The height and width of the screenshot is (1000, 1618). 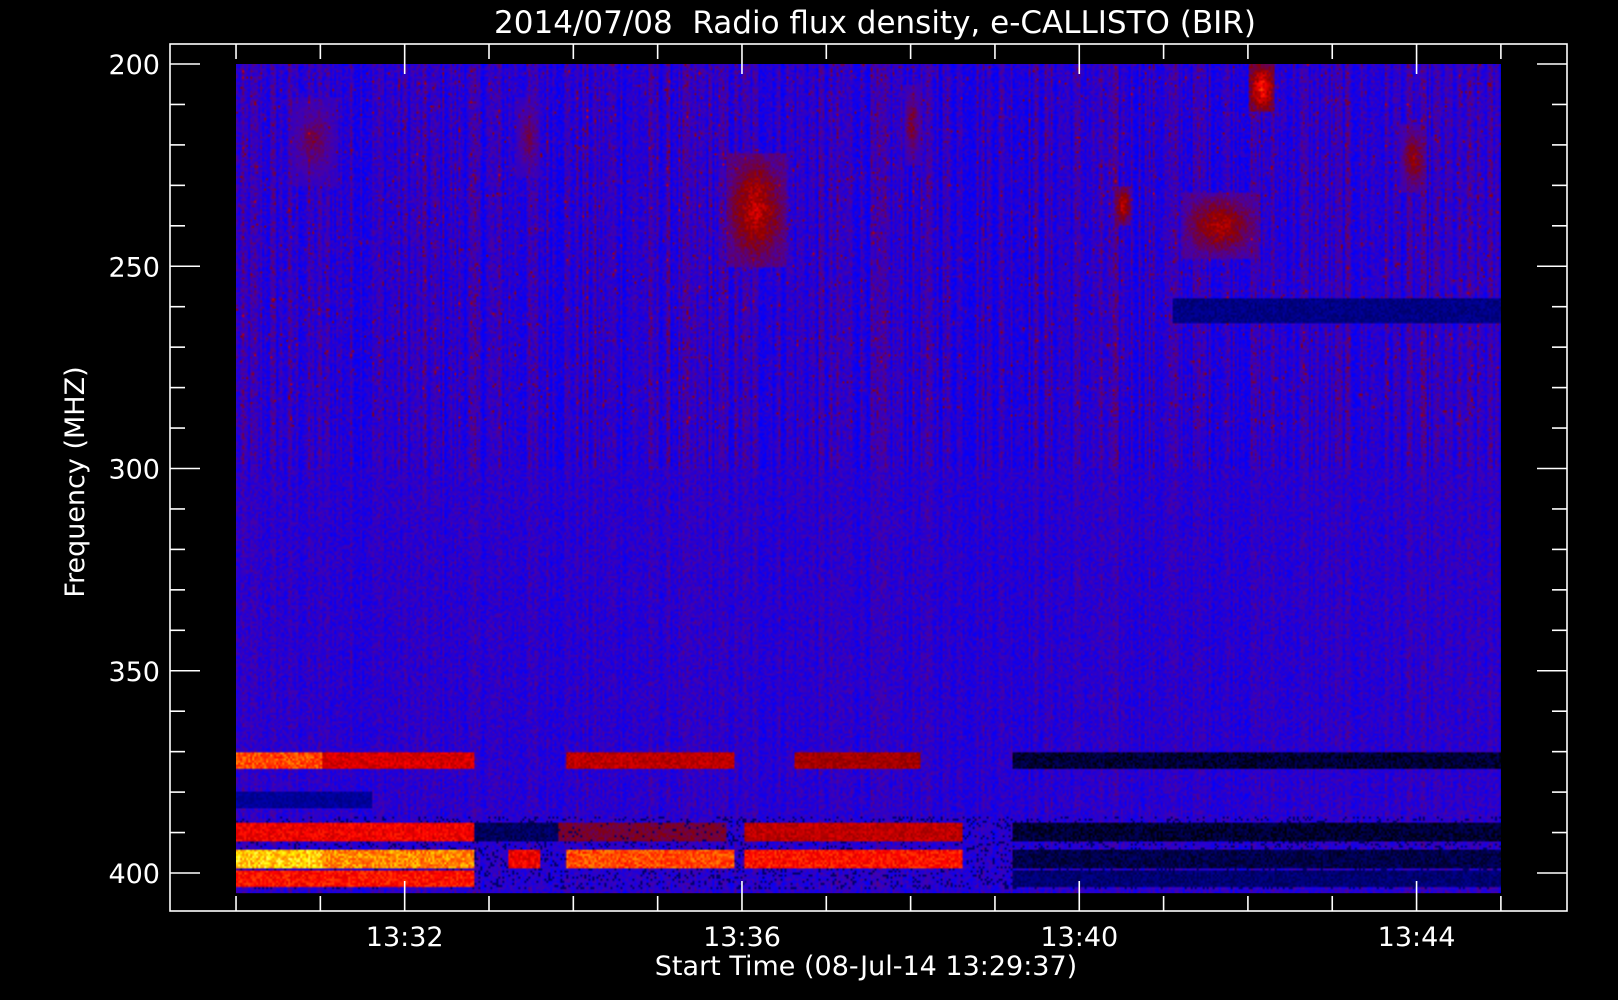 What do you see at coordinates (134, 470) in the screenshot?
I see `y-tick-label: 300` at bounding box center [134, 470].